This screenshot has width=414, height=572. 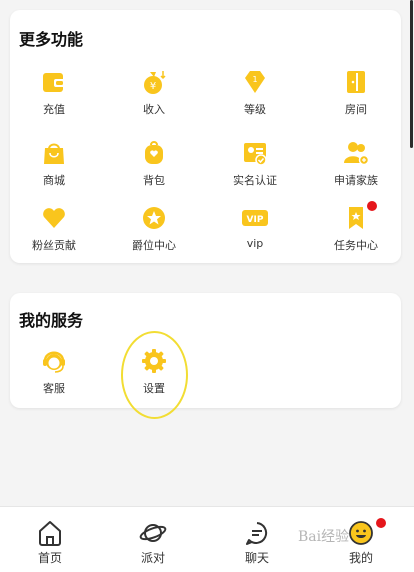 What do you see at coordinates (372, 206) in the screenshot?
I see `task-center-badge` at bounding box center [372, 206].